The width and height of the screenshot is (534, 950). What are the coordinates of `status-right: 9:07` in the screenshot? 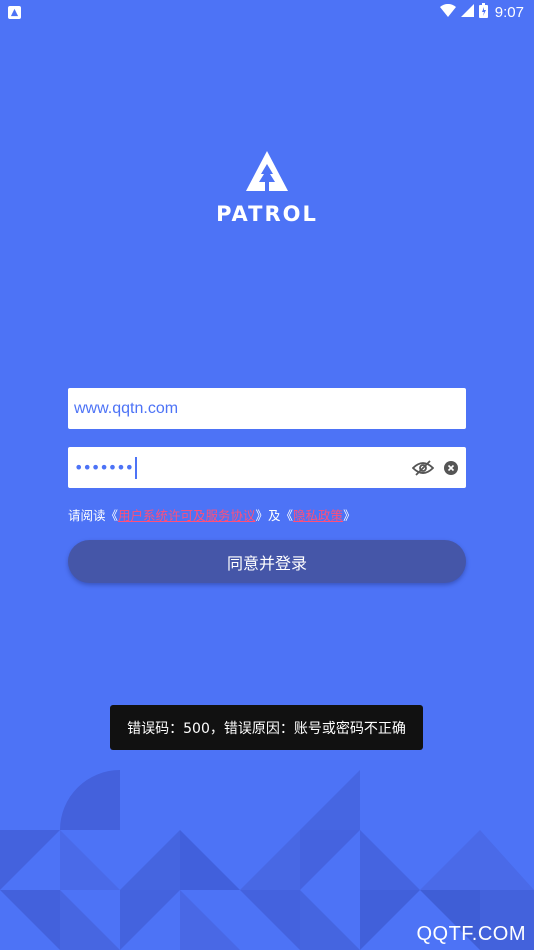 It's located at (481, 12).